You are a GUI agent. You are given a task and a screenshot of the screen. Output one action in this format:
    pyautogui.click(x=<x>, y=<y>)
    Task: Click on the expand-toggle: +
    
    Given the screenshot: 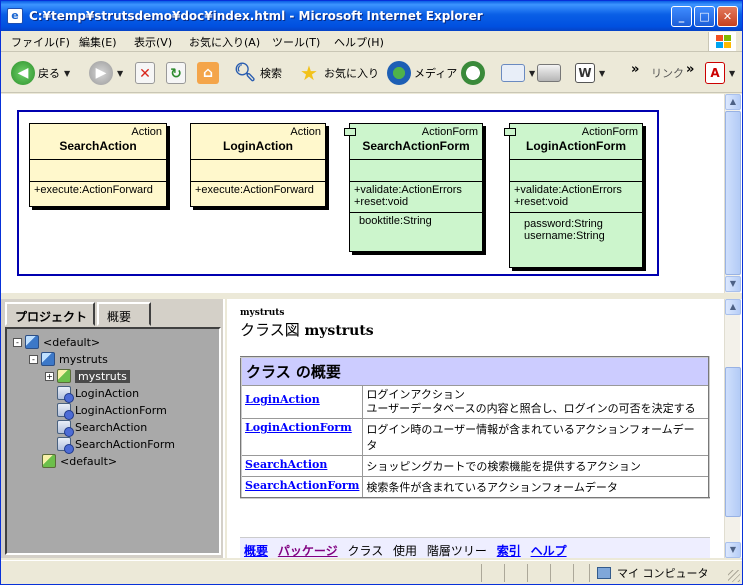 What is the action you would take?
    pyautogui.click(x=49, y=376)
    